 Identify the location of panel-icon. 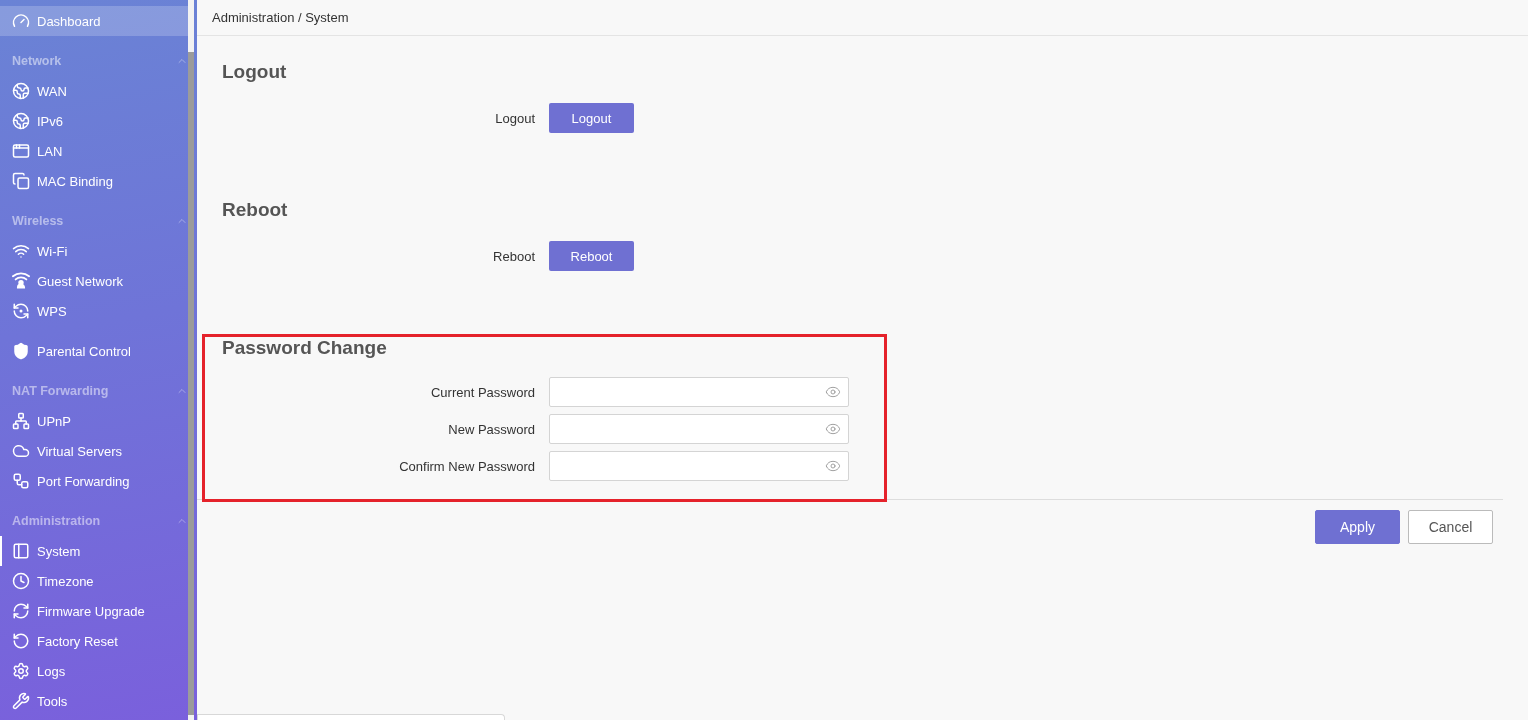
(21, 551).